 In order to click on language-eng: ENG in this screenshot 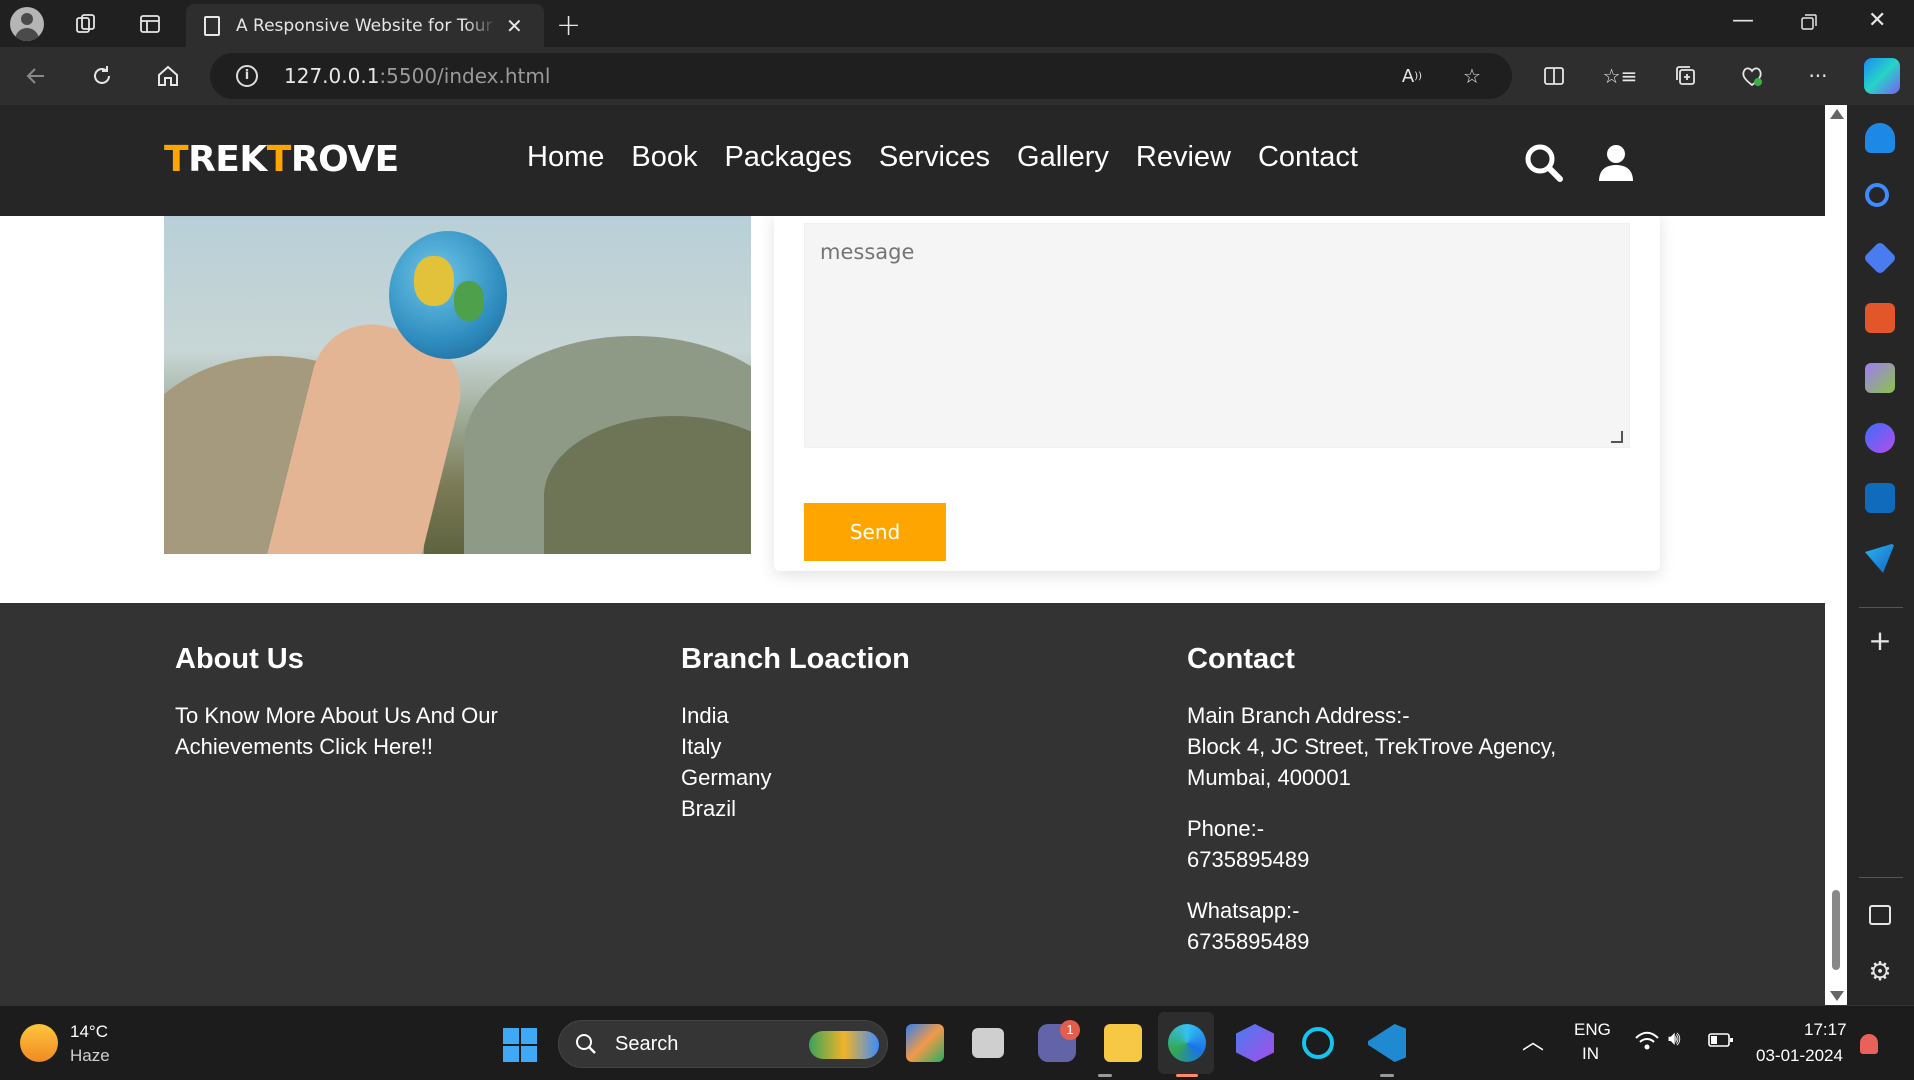, I will do `click(1592, 1030)`.